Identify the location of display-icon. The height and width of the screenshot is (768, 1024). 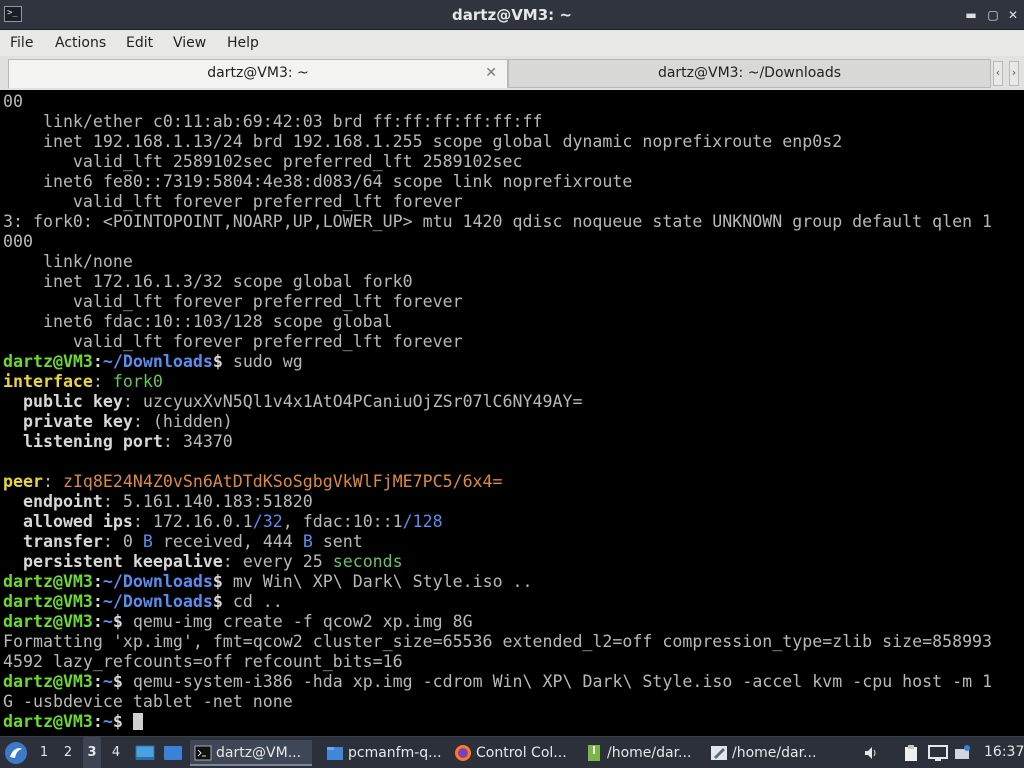
(938, 753).